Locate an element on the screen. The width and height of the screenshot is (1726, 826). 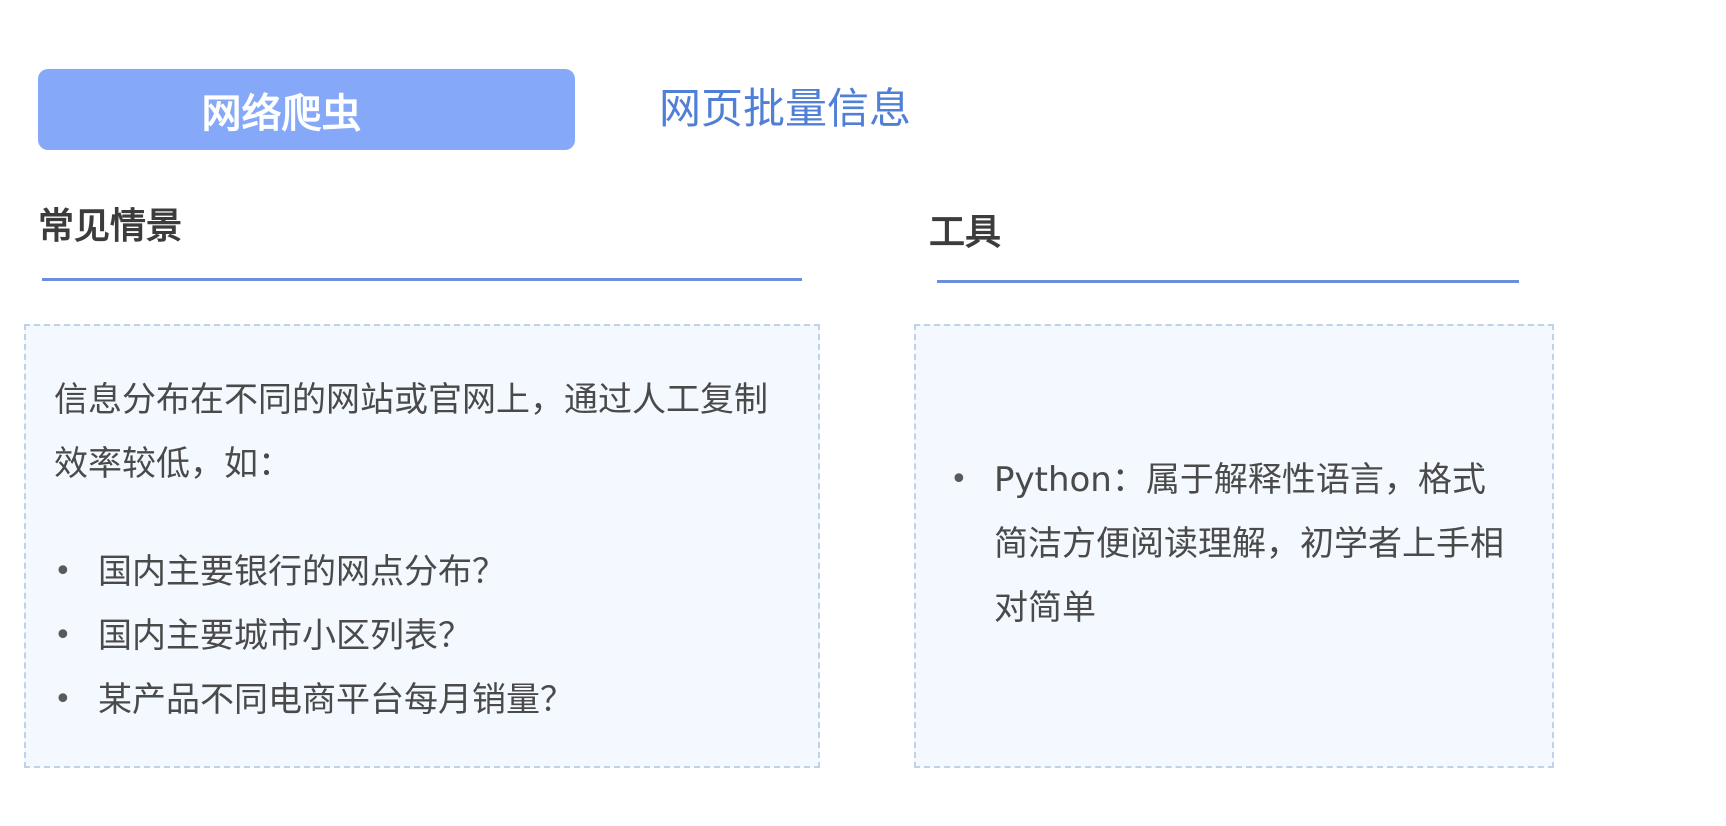
list-item: Python：属于解释性语言，格式简洁方便阅读理解，初学者上手相对简单 is located at coordinates (1230, 544).